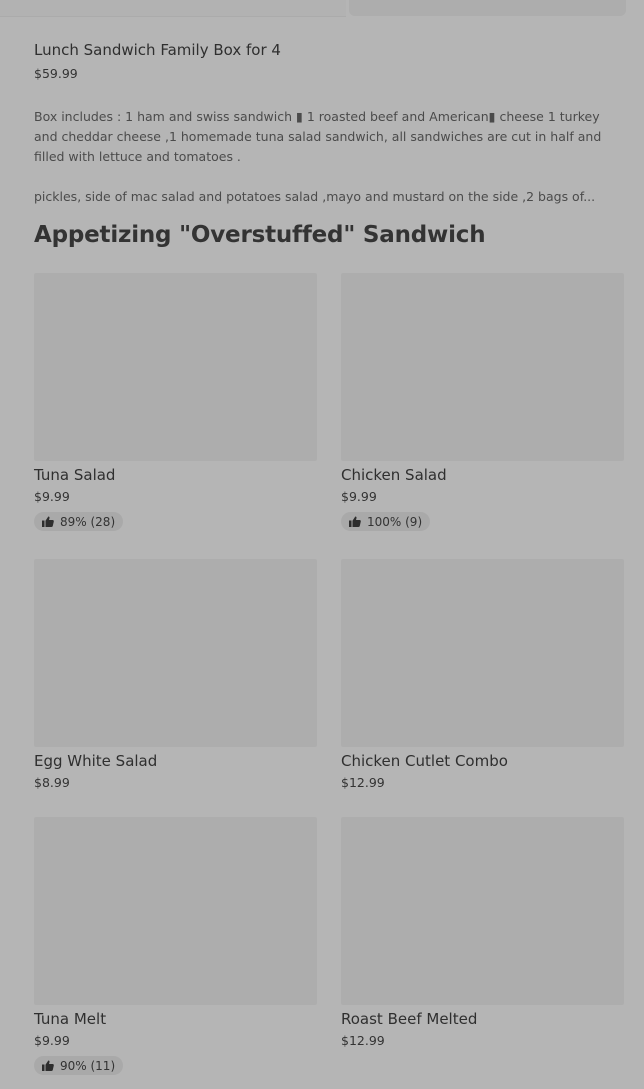  I want to click on section-title: Appetizing "Overstuffed" Sandwich, so click(260, 235).